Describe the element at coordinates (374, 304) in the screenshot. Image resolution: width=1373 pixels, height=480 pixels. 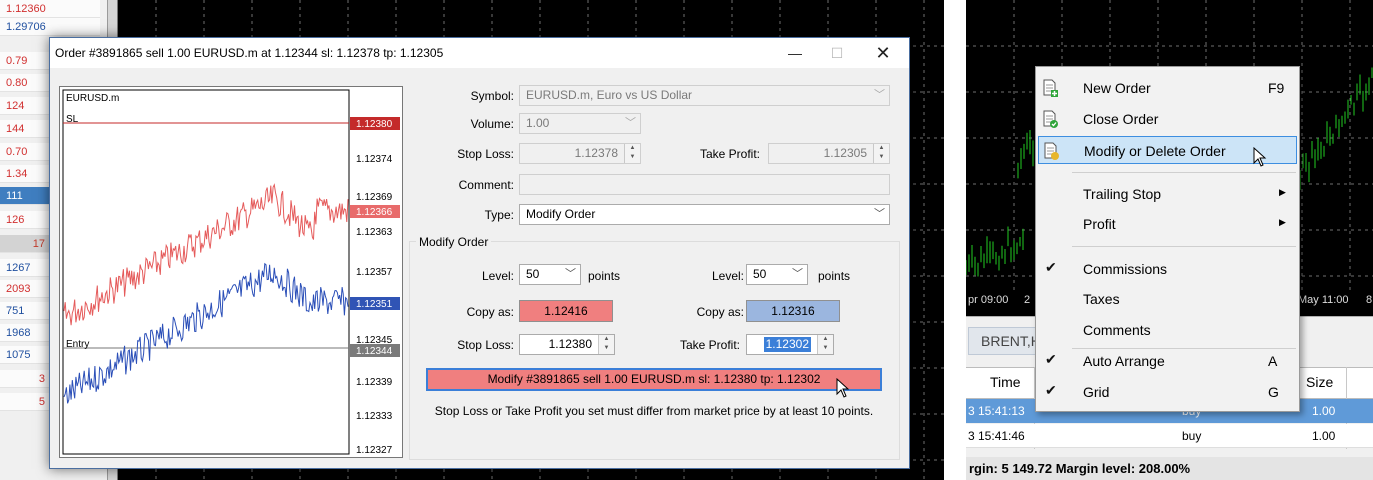
I see `bid-price-marker-label: 1.12351` at that location.